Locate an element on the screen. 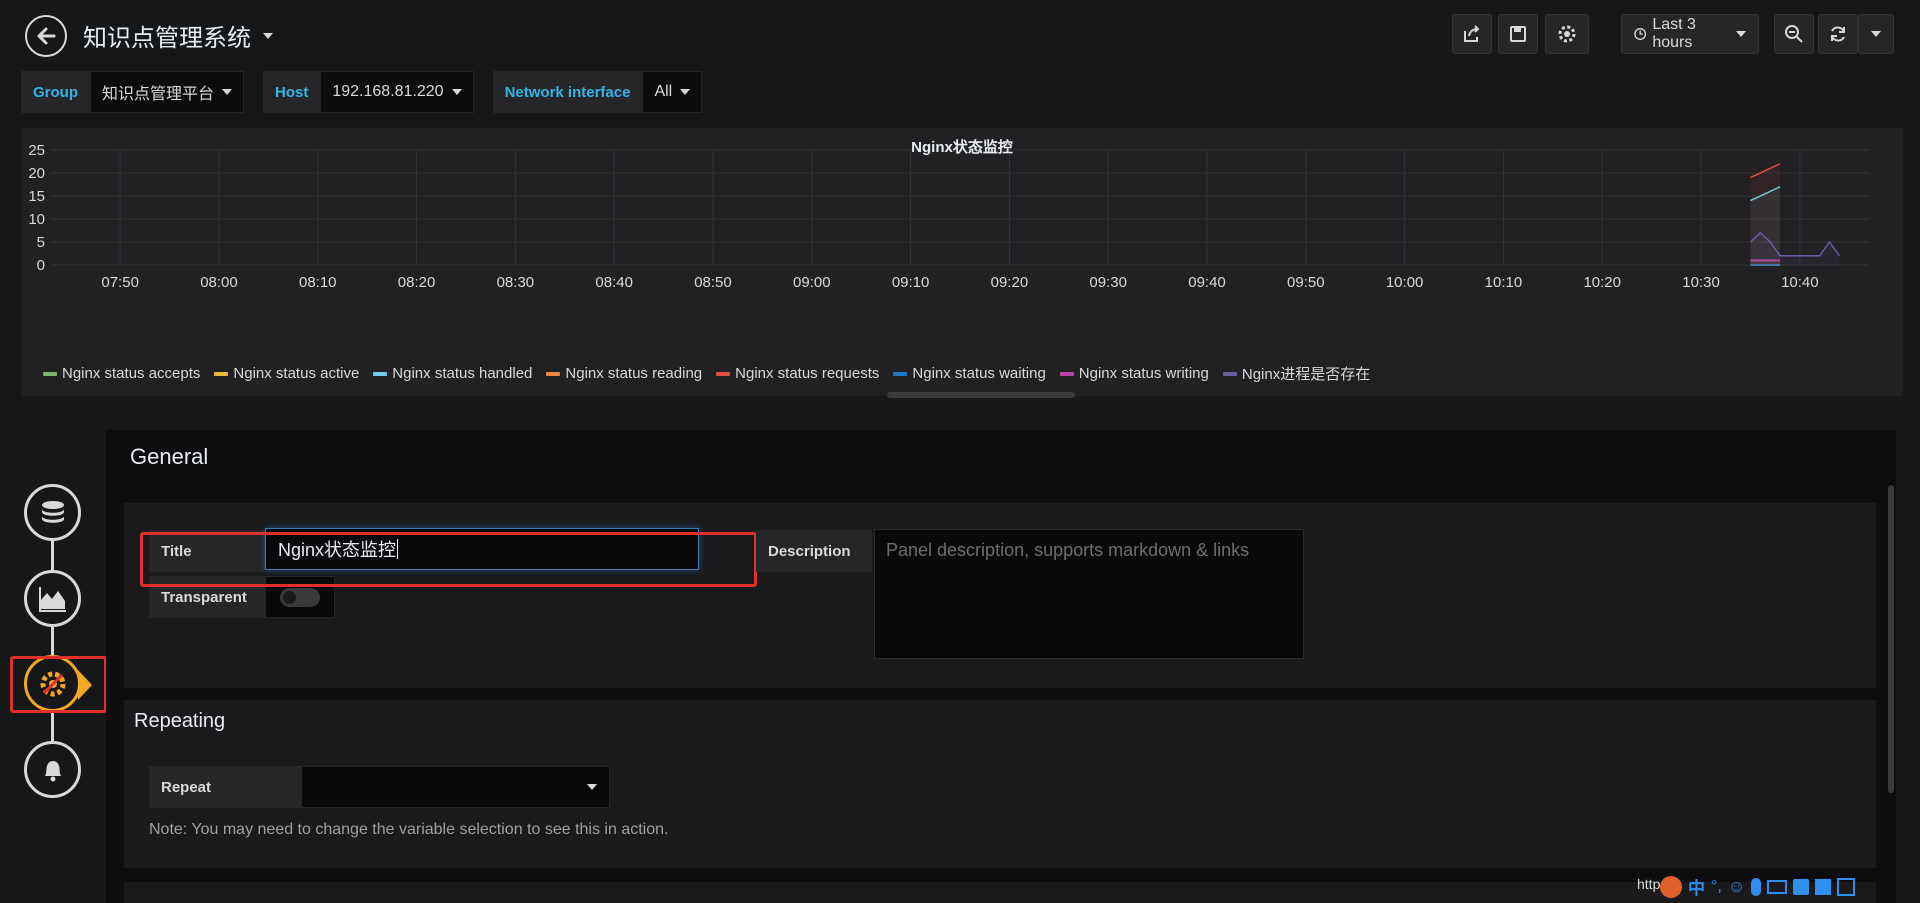 This screenshot has width=1920, height=903. editor-scrollbar is located at coordinates (1891, 639).